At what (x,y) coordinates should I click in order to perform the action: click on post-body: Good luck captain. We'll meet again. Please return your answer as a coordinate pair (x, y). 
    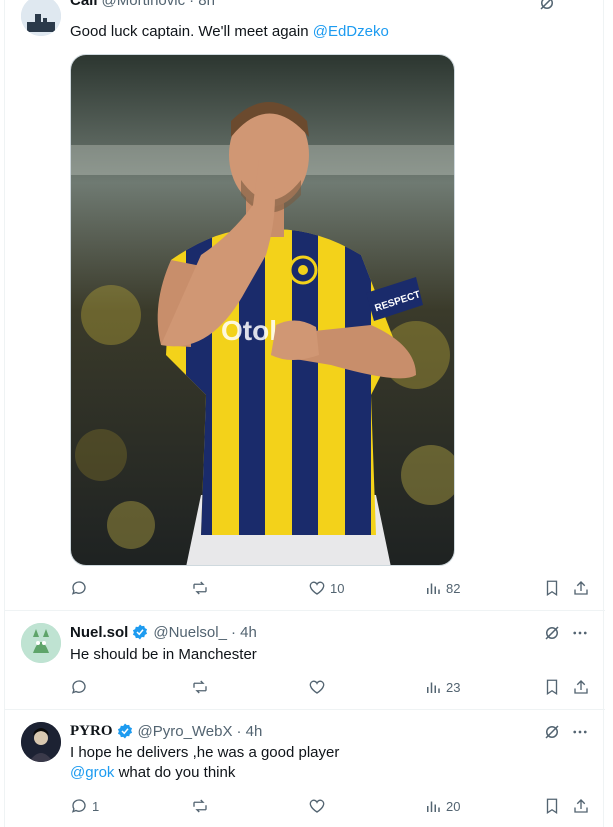
    Looking at the image, I should click on (189, 31).